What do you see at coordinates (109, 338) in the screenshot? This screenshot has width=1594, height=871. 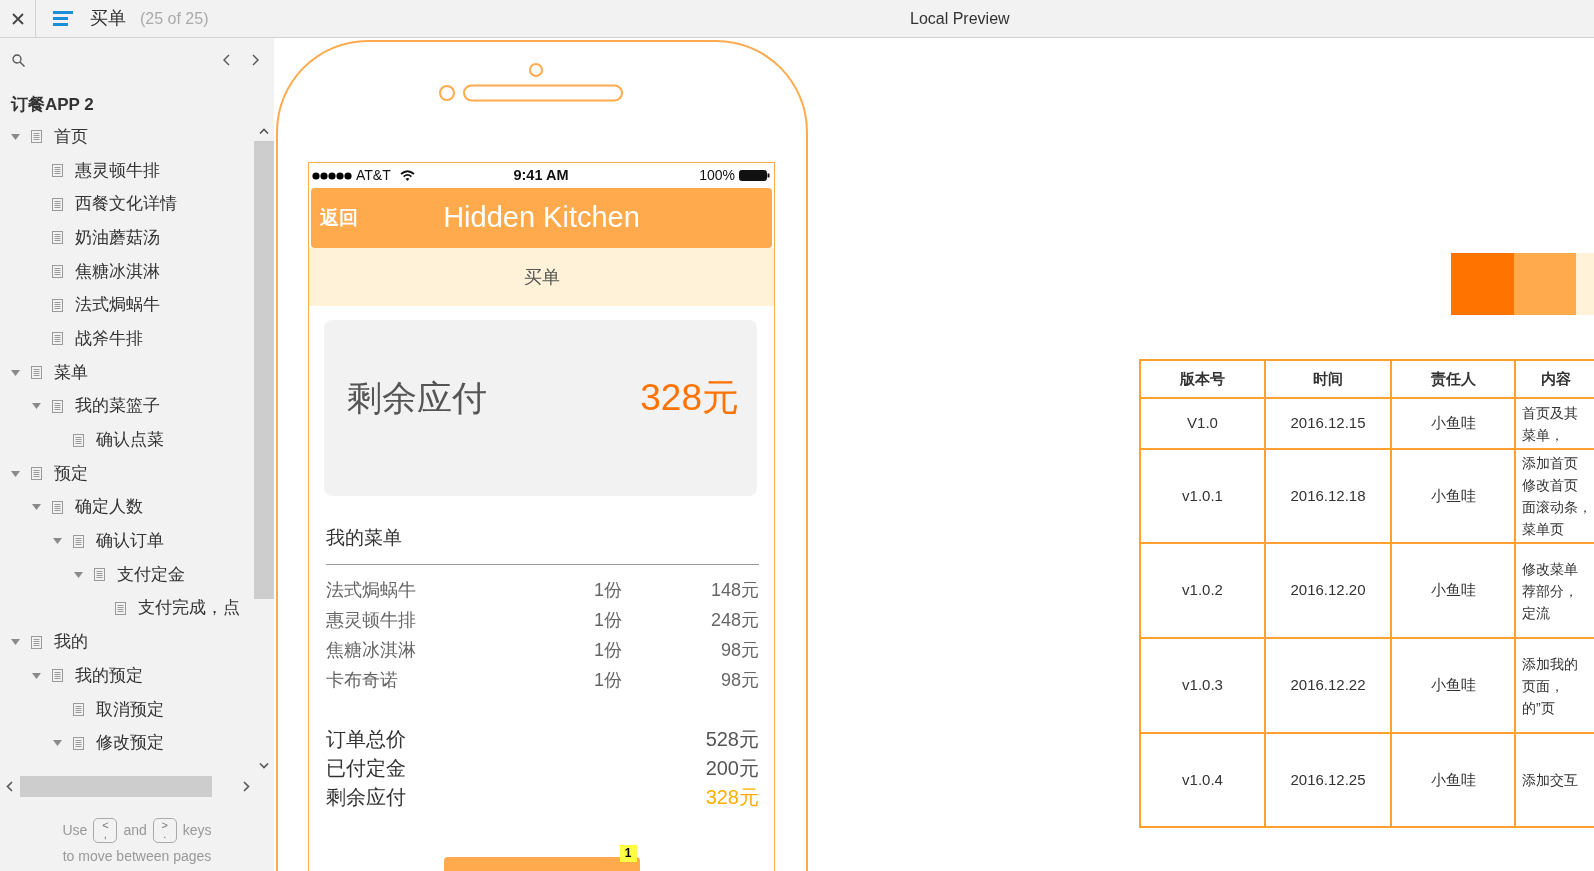 I see `tree-item: 战斧牛排` at bounding box center [109, 338].